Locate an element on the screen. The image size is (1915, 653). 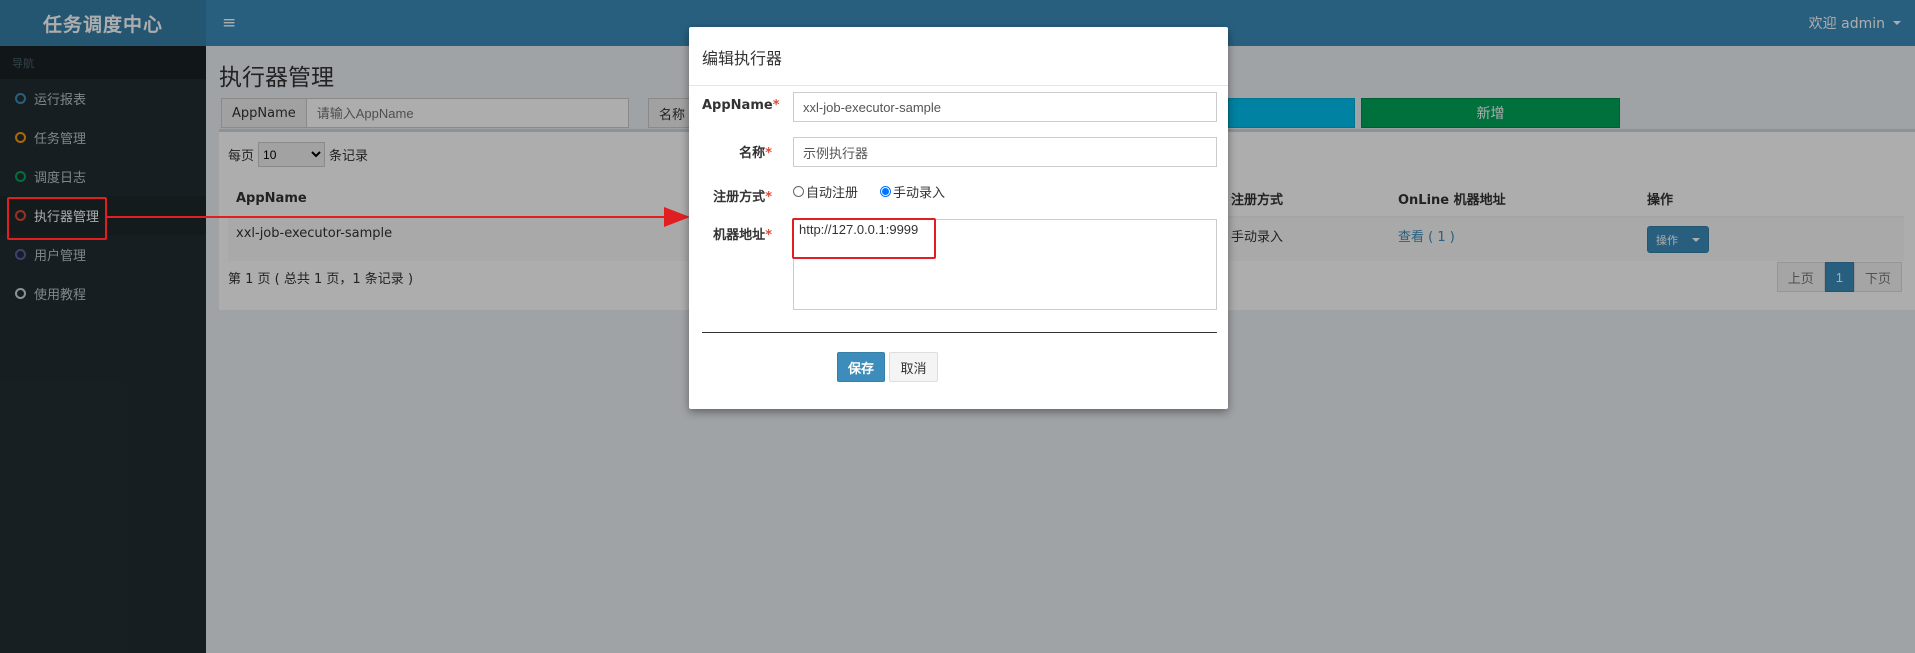
appname-field-label: AppName* is located at coordinates (741, 105).